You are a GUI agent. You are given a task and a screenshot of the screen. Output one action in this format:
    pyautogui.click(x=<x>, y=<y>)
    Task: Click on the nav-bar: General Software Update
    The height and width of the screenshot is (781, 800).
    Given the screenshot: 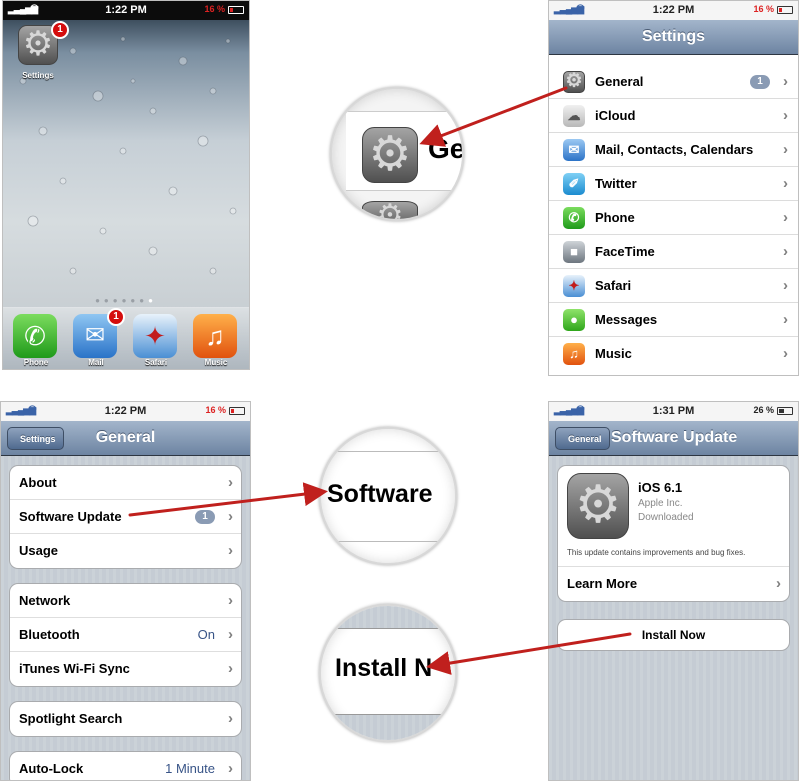 What is the action you would take?
    pyautogui.click(x=673, y=438)
    